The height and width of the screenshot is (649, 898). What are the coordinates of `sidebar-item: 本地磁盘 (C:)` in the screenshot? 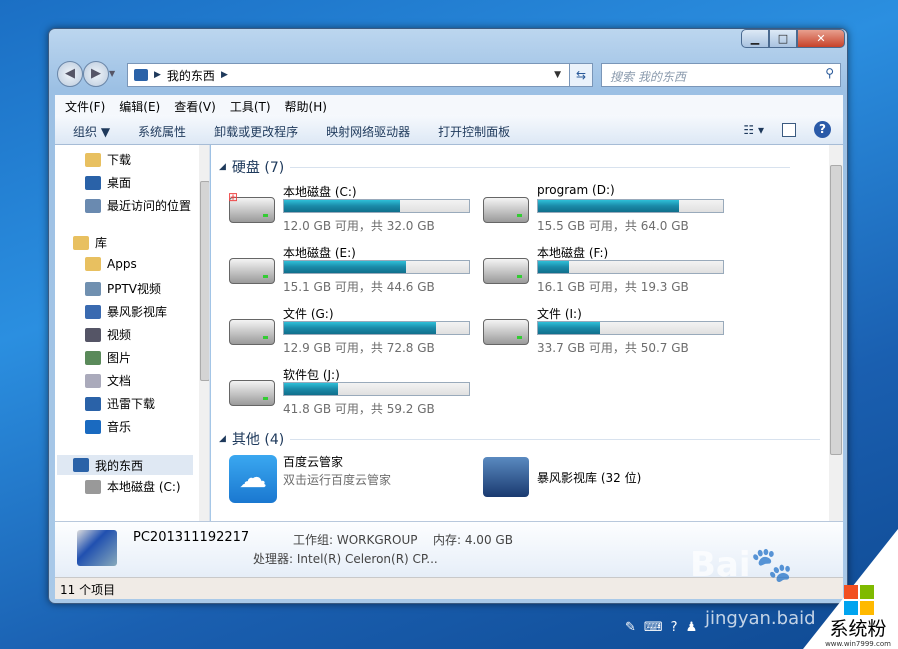 It's located at (133, 486).